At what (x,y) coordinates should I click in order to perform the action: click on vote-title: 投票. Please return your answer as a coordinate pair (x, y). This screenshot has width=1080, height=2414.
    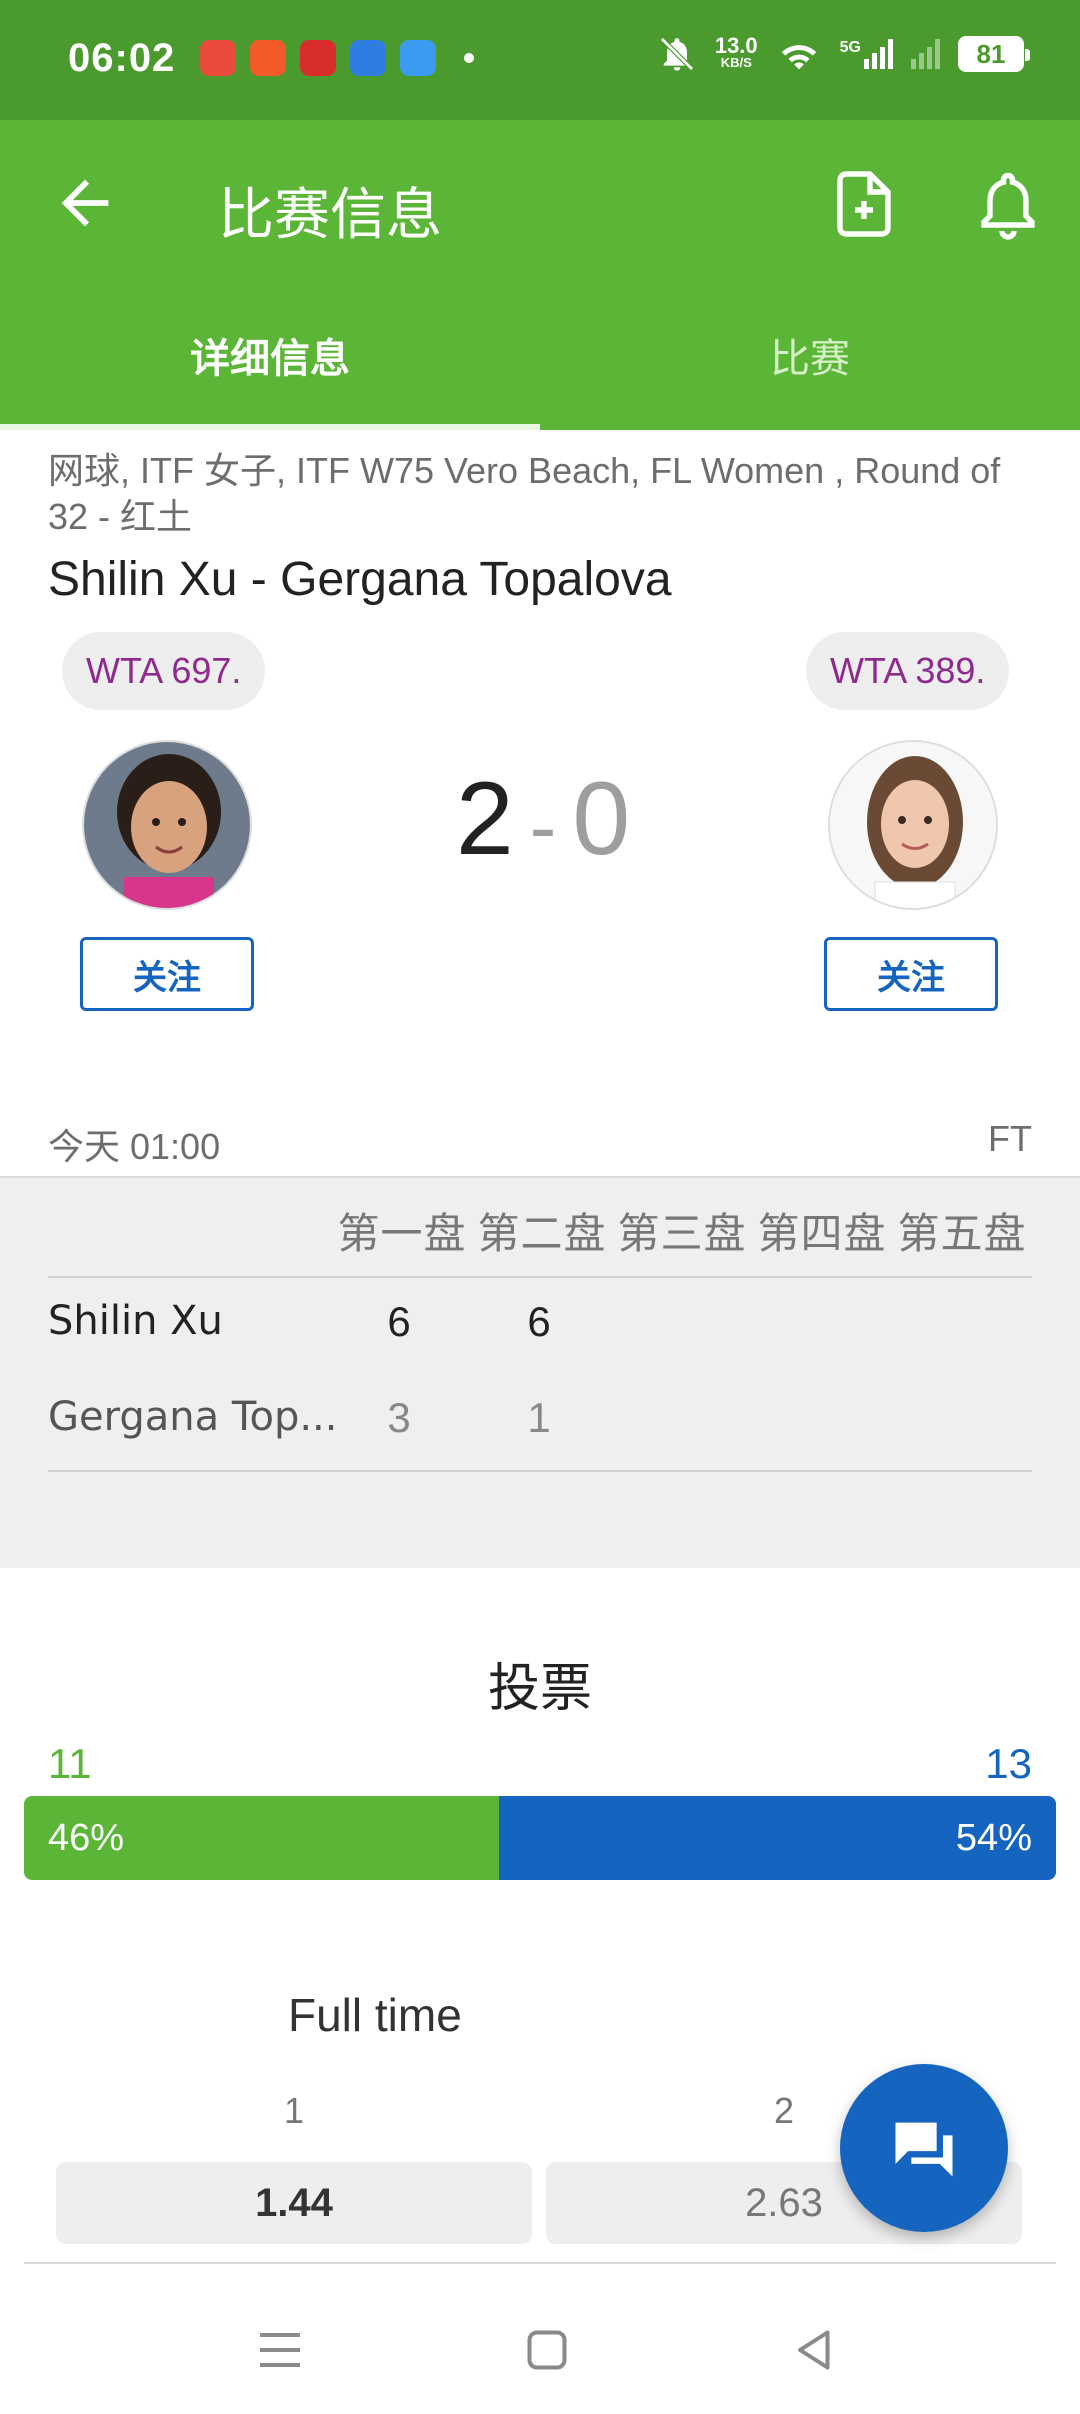
    Looking at the image, I should click on (539, 1689).